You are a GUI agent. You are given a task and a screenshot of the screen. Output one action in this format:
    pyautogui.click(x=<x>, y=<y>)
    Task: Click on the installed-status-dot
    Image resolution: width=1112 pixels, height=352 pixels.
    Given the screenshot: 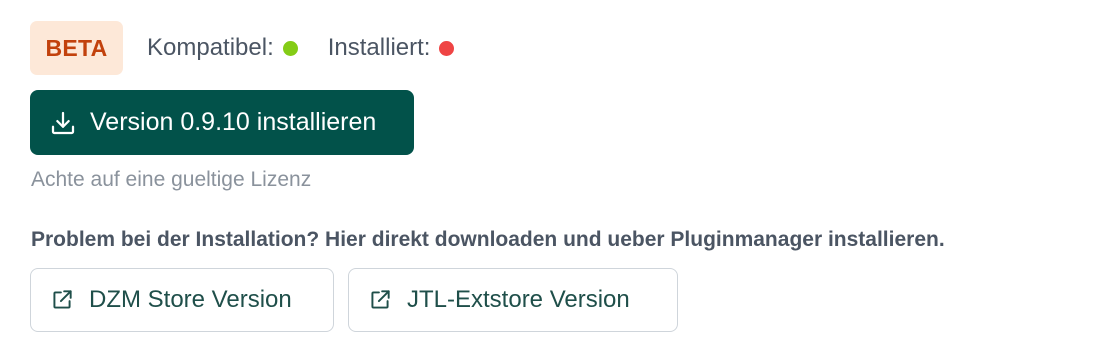 What is the action you would take?
    pyautogui.click(x=447, y=48)
    